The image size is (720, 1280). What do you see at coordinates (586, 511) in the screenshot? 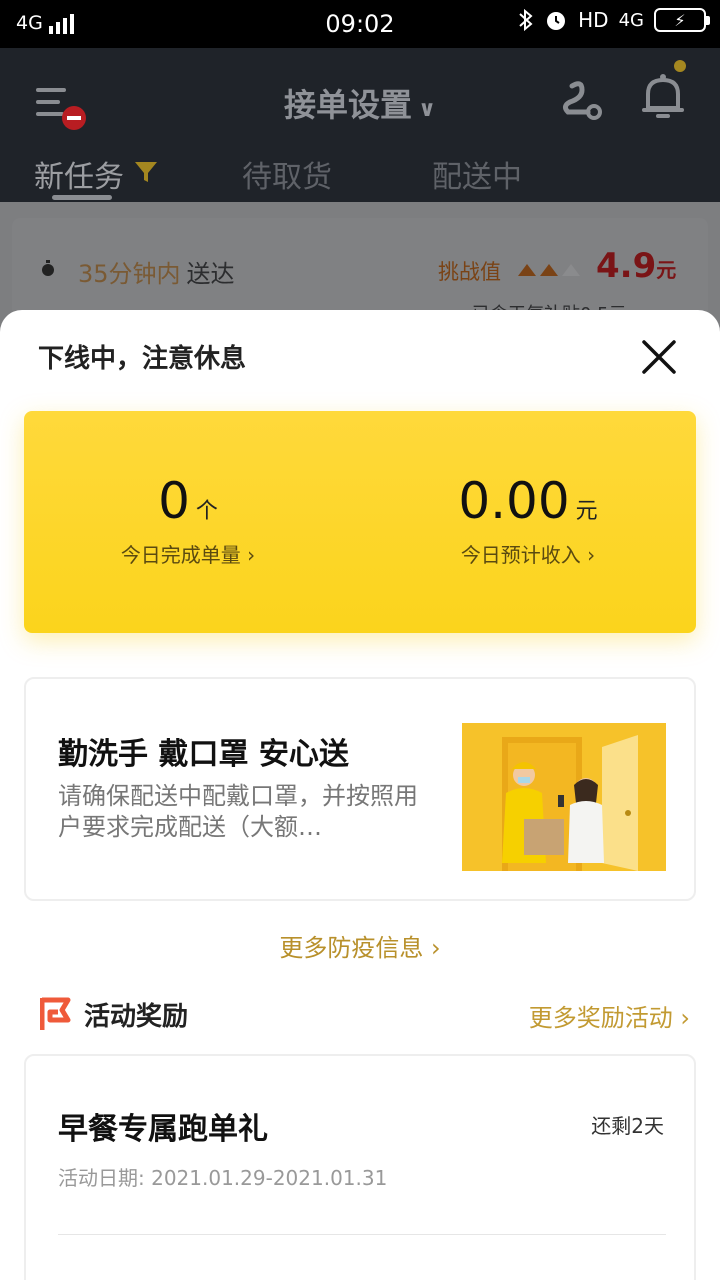
I see `income-unit: 元` at bounding box center [586, 511].